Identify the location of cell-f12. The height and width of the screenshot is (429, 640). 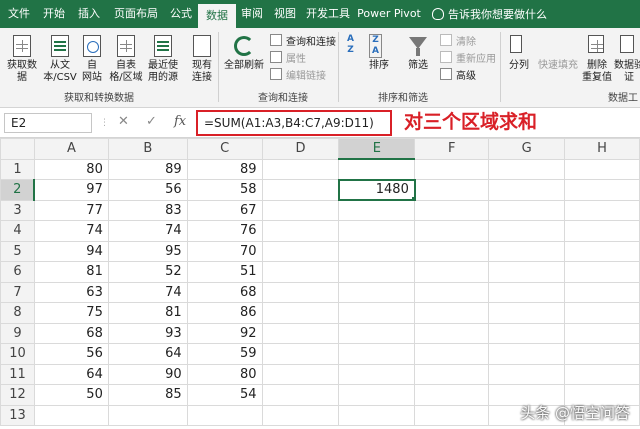
(452, 395).